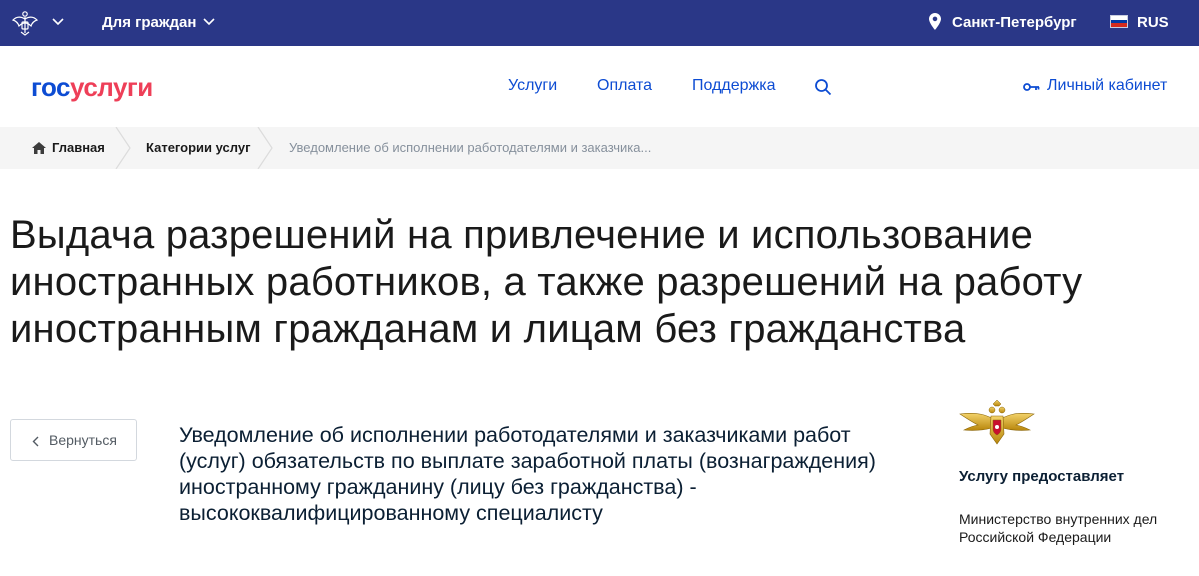 The image size is (1199, 576). Describe the element at coordinates (78, 147) in the screenshot. I see `breadcrumb-home-label: Главная` at that location.